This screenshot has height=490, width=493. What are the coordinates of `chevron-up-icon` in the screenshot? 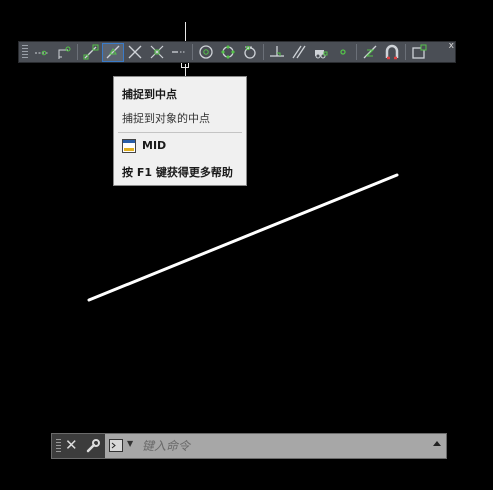 It's located at (437, 443).